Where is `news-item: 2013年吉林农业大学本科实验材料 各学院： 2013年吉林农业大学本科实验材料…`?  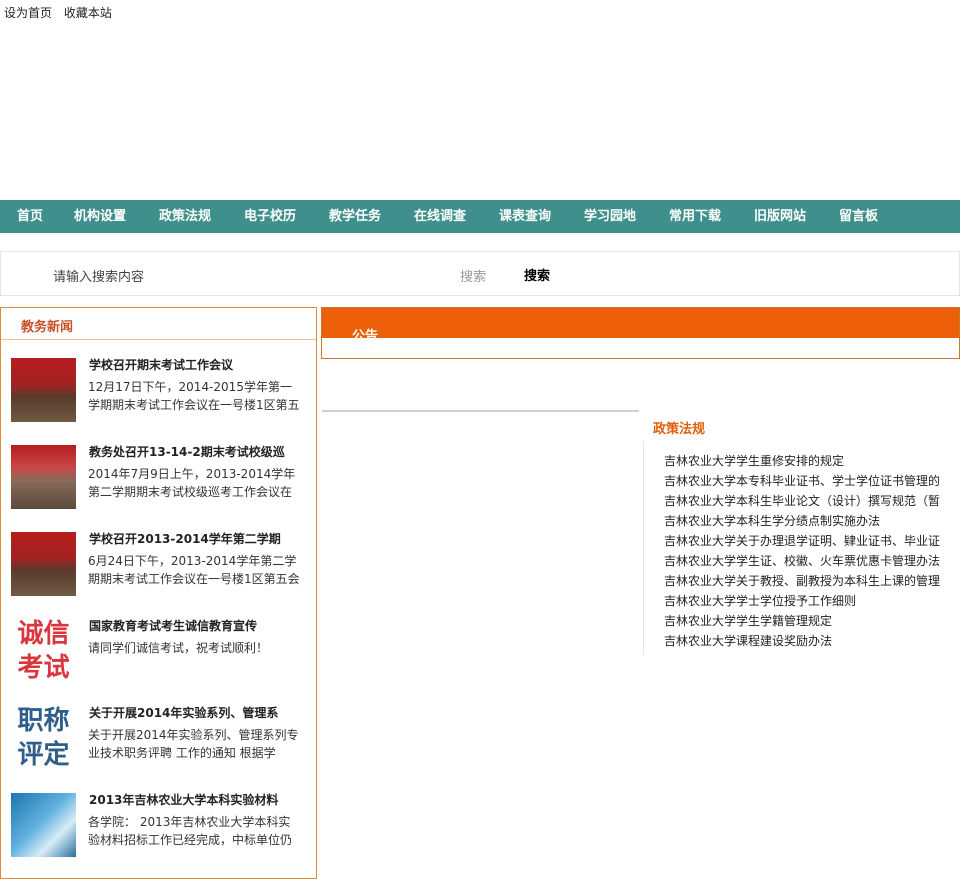 news-item: 2013年吉林农业大学本科实验材料 各学院： 2013年吉林农业大学本科实验材料… is located at coordinates (161, 825).